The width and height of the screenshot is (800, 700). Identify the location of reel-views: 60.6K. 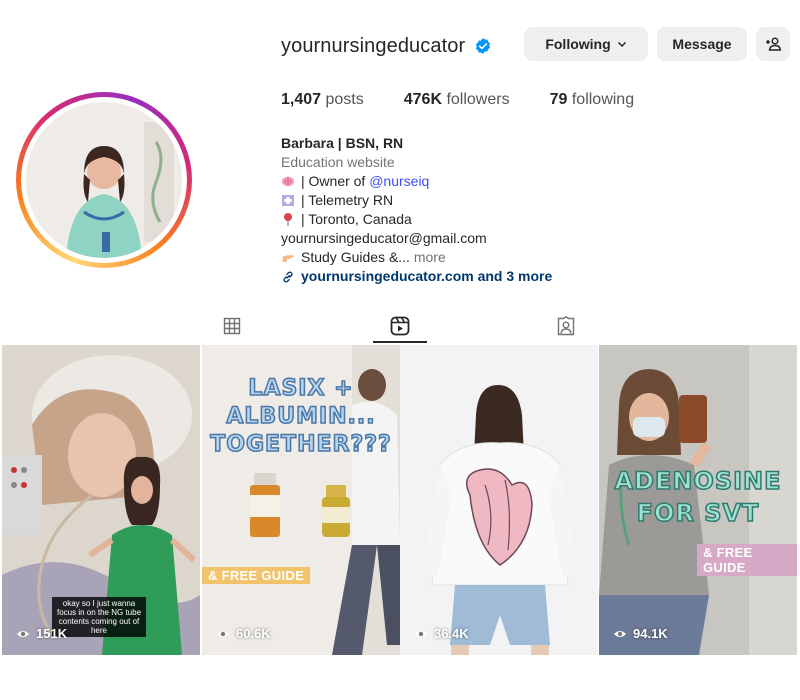
(243, 633).